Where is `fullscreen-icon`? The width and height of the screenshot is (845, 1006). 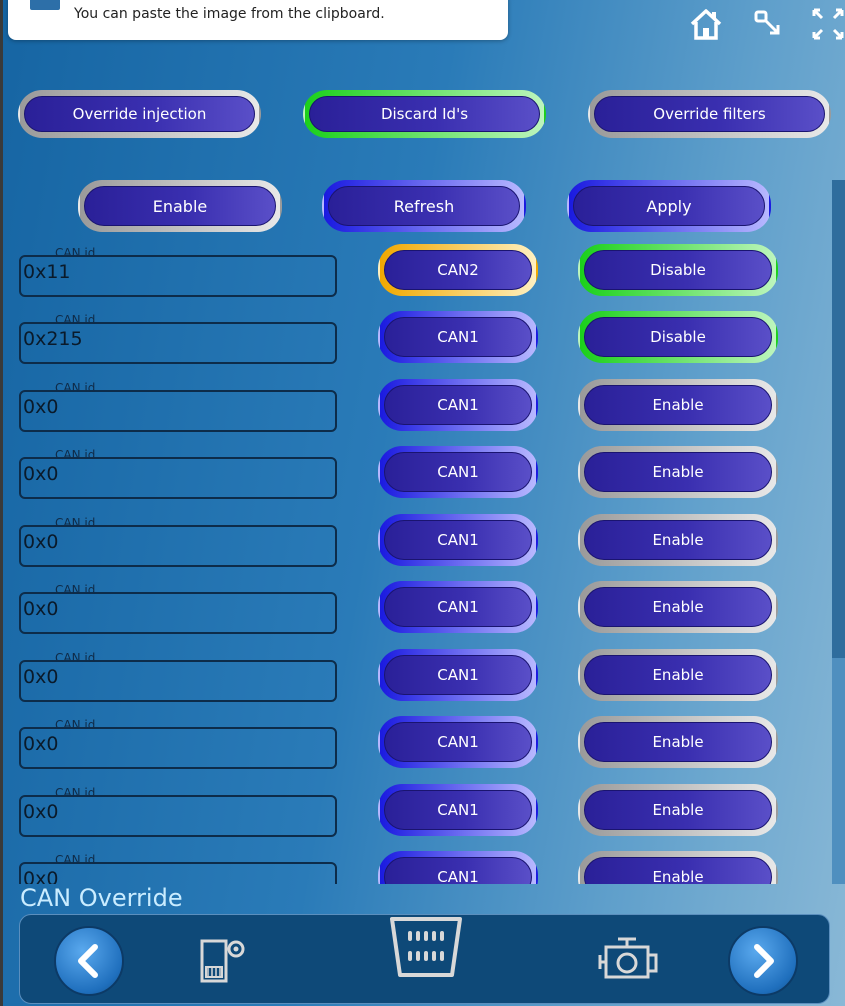 fullscreen-icon is located at coordinates (827, 24).